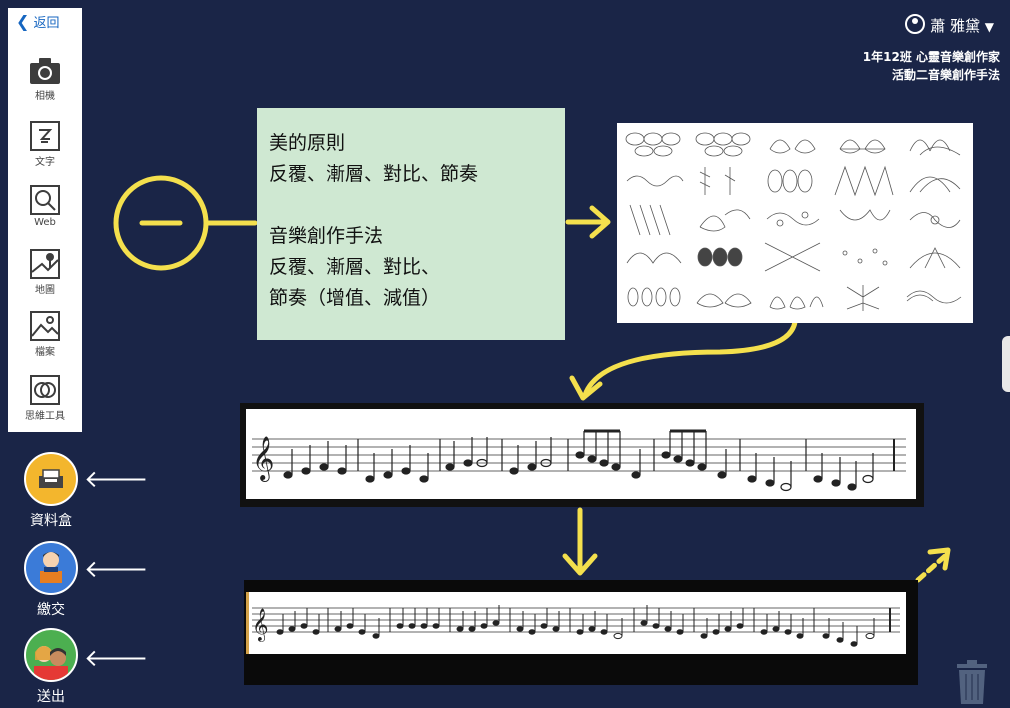 The width and height of the screenshot is (1010, 708). I want to click on card-techniques-list-1: 反覆、漸層、對比、, so click(355, 267).